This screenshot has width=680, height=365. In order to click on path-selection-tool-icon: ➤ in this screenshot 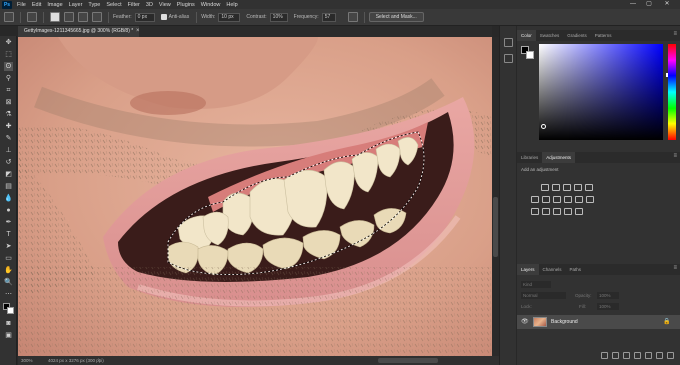, I will do `click(8, 246)`.